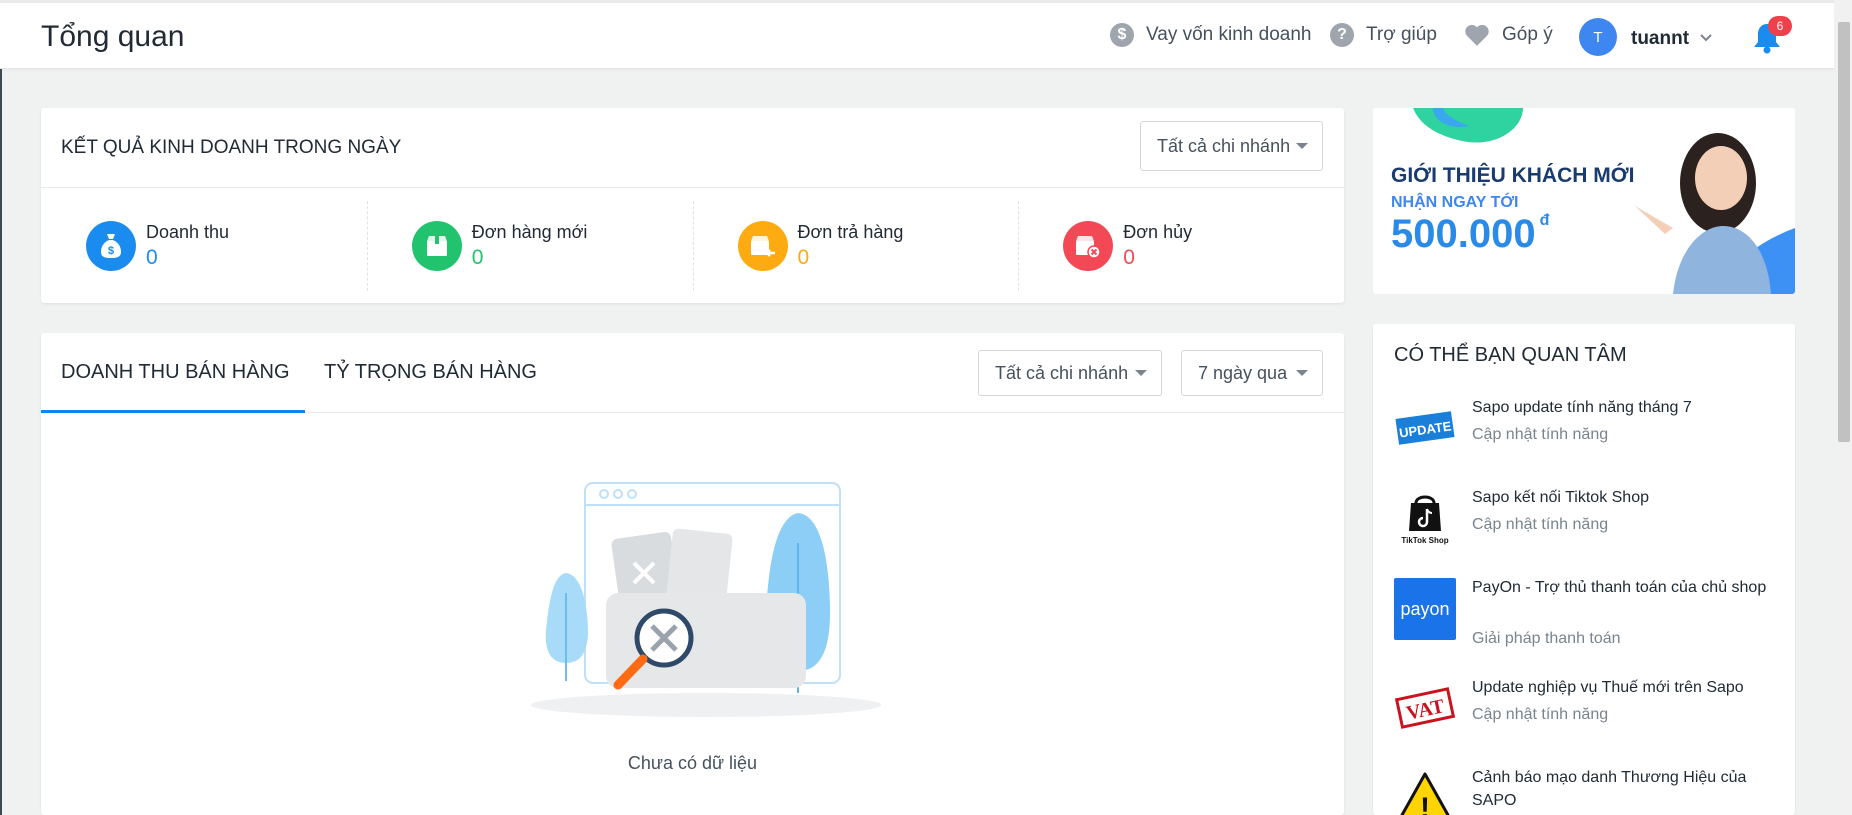 Image resolution: width=1852 pixels, height=815 pixels. I want to click on stat-new-orders: Đơn hàng mới 0, so click(529, 245).